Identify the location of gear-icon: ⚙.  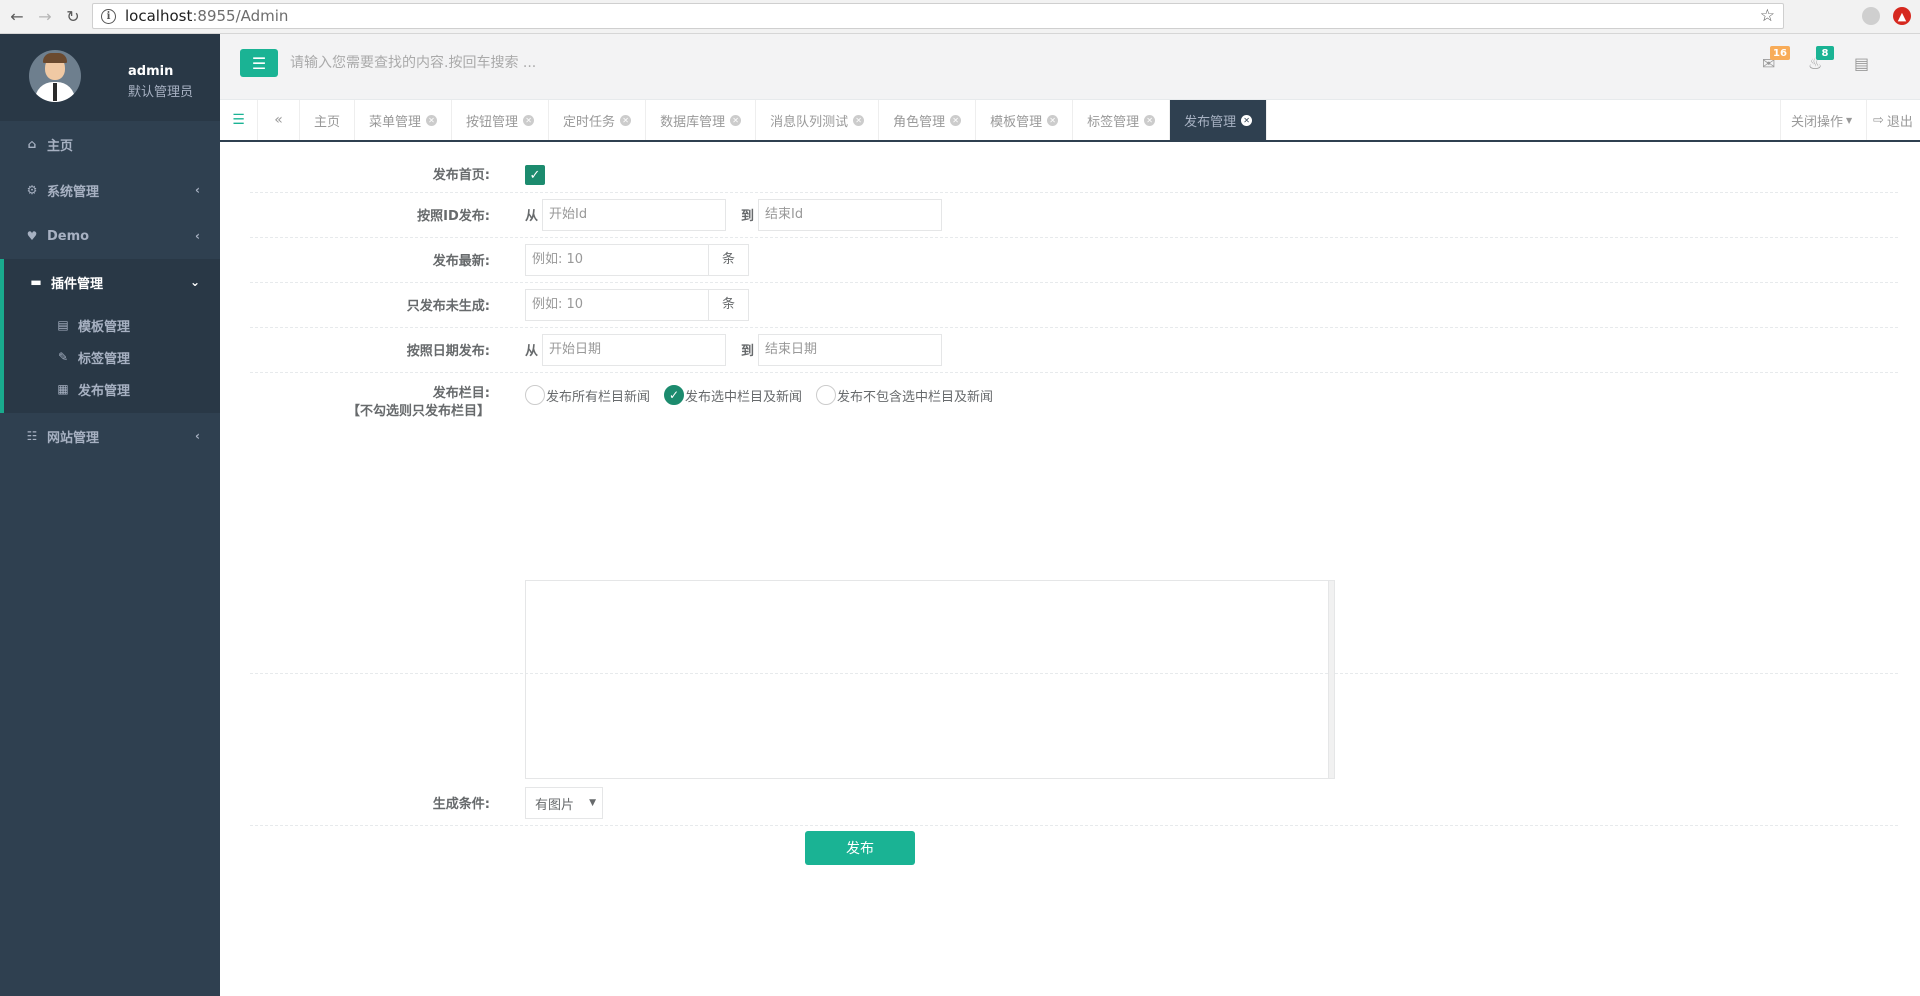
(32, 190).